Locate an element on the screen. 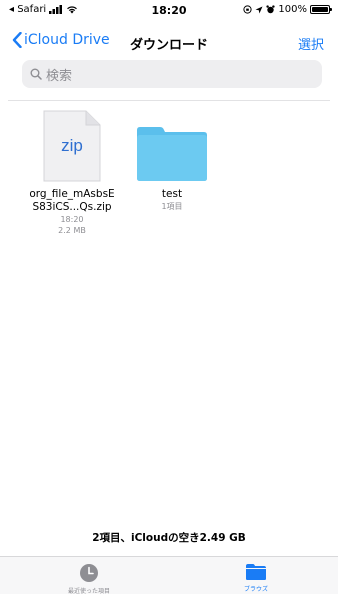  zip-file-icon: zip is located at coordinates (72, 146).